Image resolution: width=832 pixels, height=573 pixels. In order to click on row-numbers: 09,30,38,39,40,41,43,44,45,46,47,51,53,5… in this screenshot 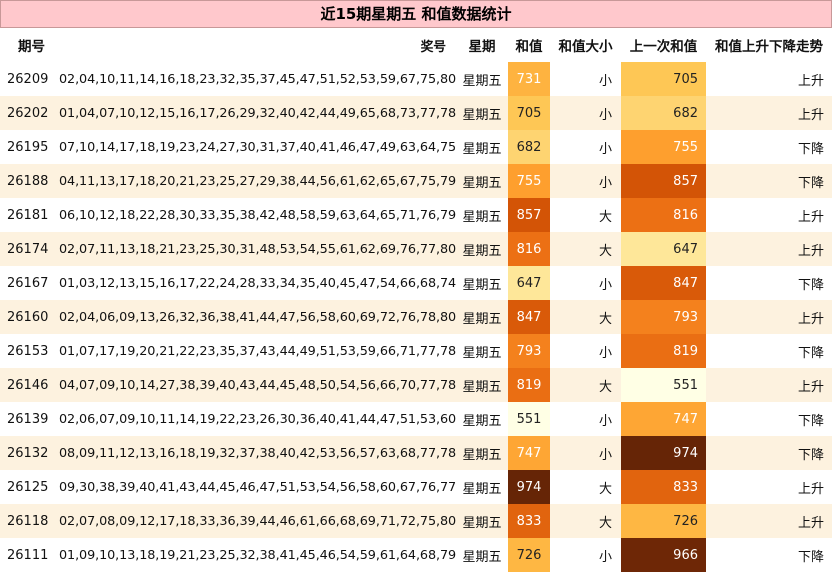, I will do `click(255, 487)`.